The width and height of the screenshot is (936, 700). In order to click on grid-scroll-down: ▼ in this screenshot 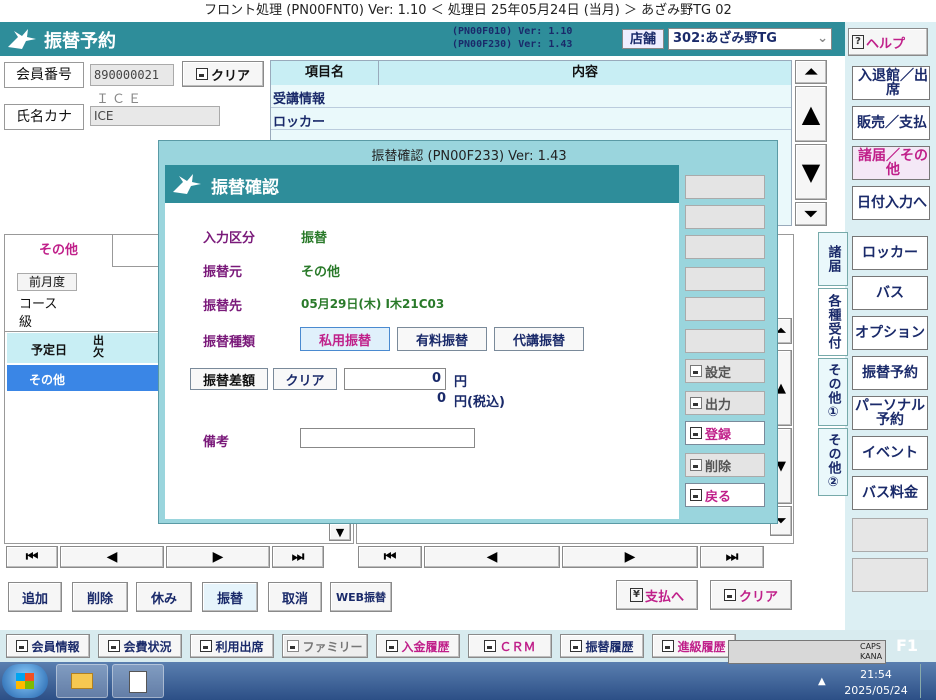, I will do `click(340, 532)`.